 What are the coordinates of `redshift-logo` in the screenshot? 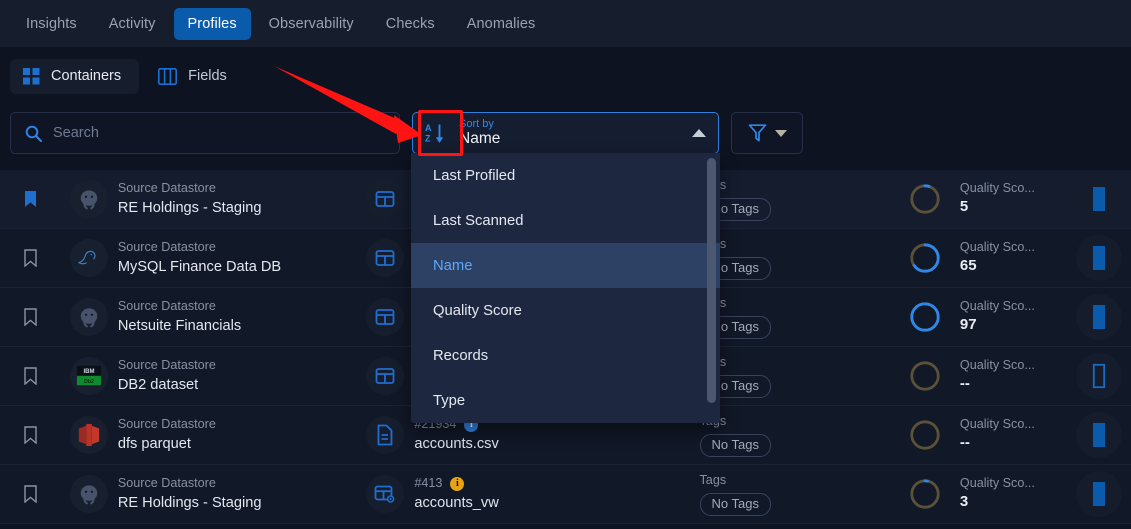 It's located at (89, 435).